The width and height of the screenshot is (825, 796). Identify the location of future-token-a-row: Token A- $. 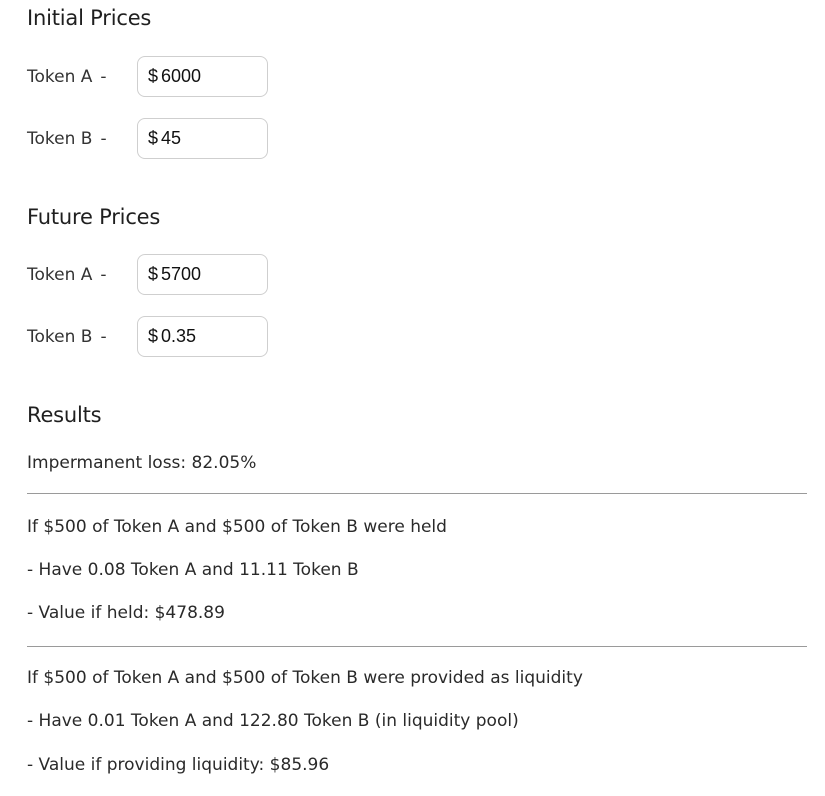
(147, 274).